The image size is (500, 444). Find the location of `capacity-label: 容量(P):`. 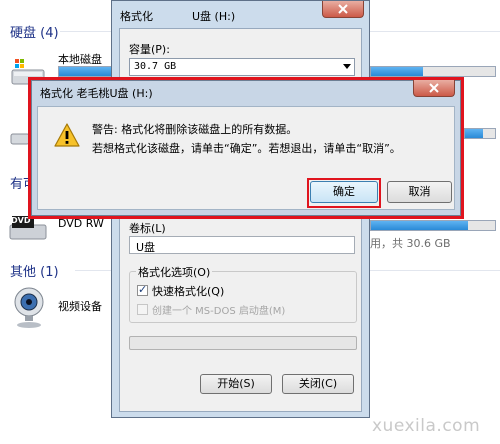

capacity-label: 容量(P): is located at coordinates (149, 49).